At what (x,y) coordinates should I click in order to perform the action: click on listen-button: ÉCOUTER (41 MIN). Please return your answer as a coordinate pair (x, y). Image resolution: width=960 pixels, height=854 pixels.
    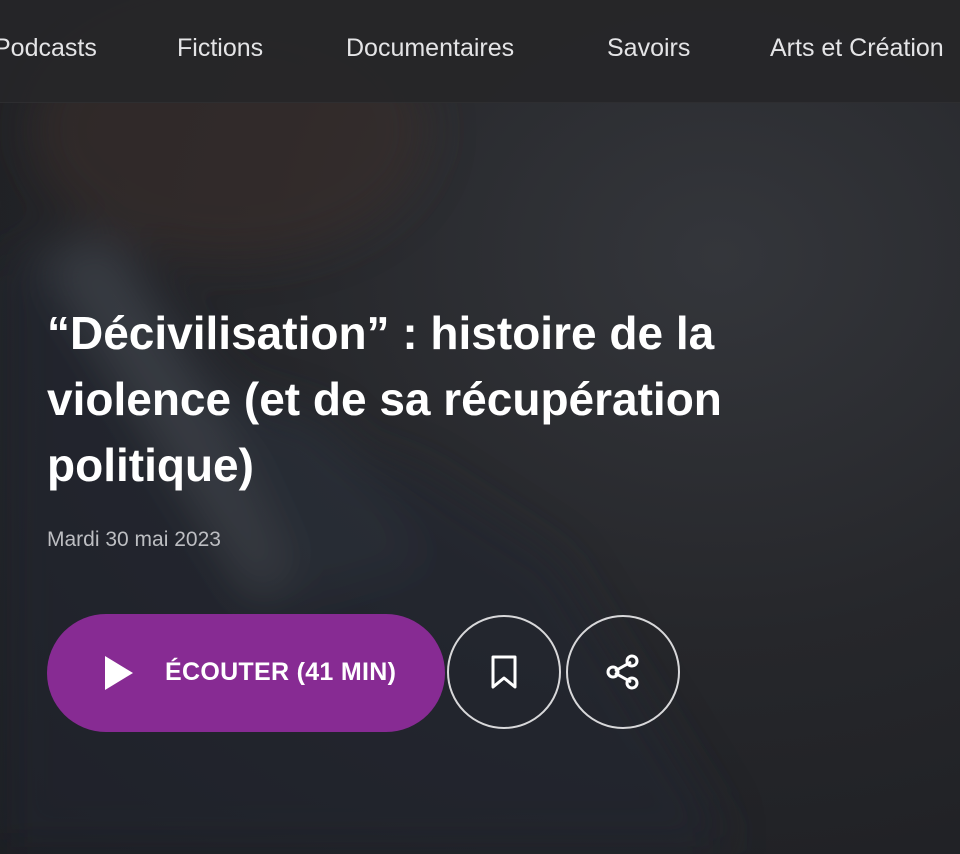
    Looking at the image, I should click on (246, 673).